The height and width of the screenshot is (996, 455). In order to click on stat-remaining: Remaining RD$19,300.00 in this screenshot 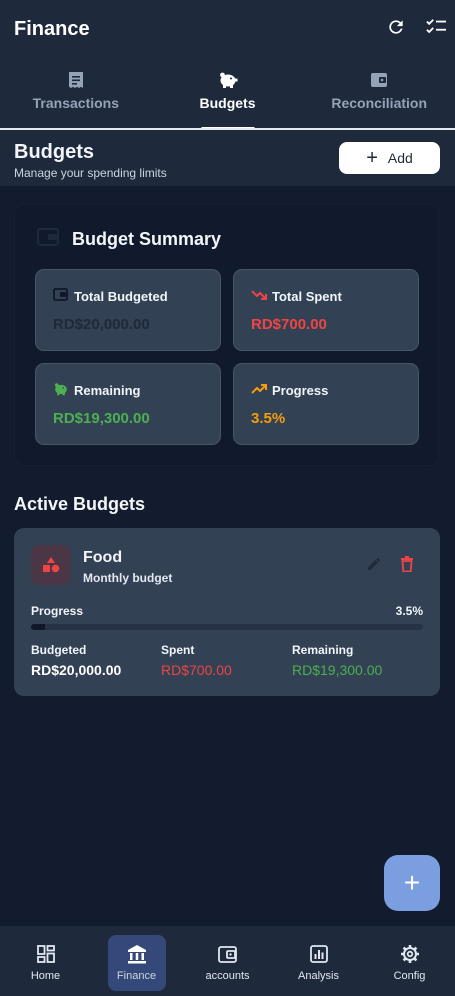, I will do `click(128, 404)`.